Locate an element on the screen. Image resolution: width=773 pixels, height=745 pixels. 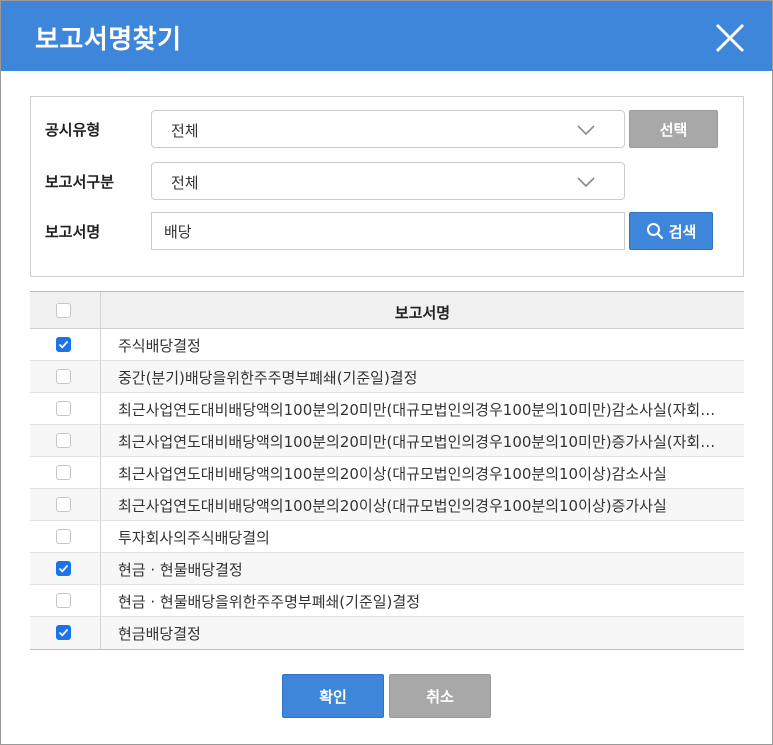
table-header: 보고서명 is located at coordinates (387, 310).